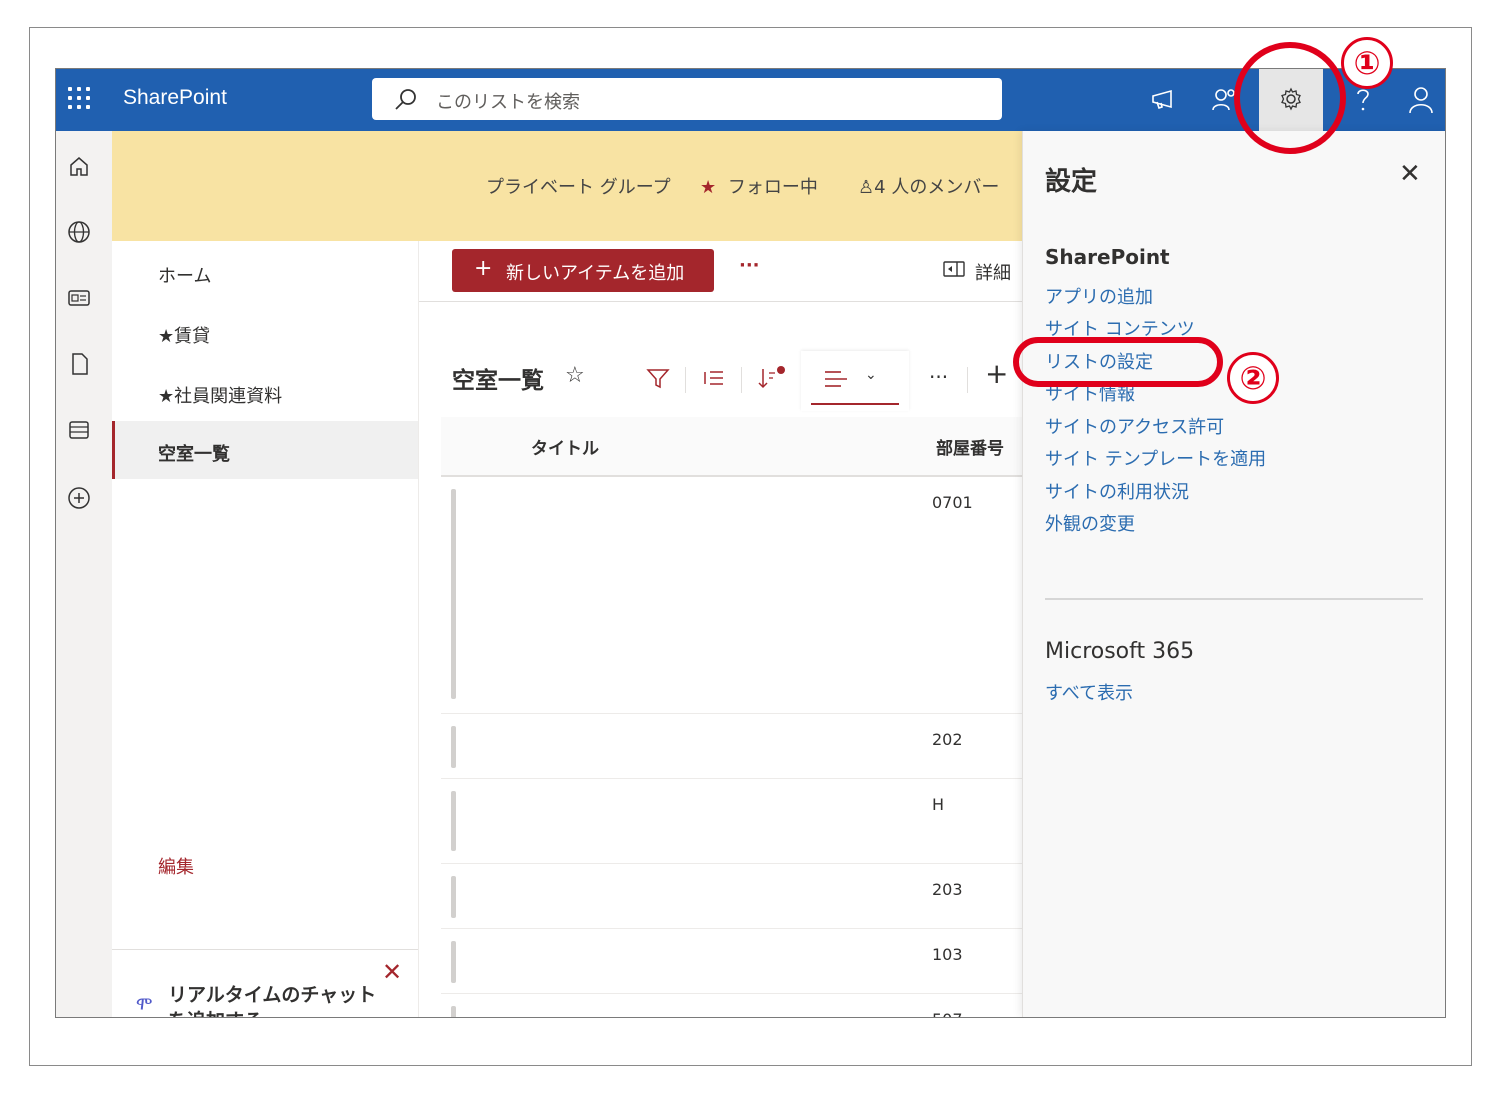 This screenshot has width=1500, height=1097. What do you see at coordinates (947, 739) in the screenshot?
I see `room-number-cell: 202` at bounding box center [947, 739].